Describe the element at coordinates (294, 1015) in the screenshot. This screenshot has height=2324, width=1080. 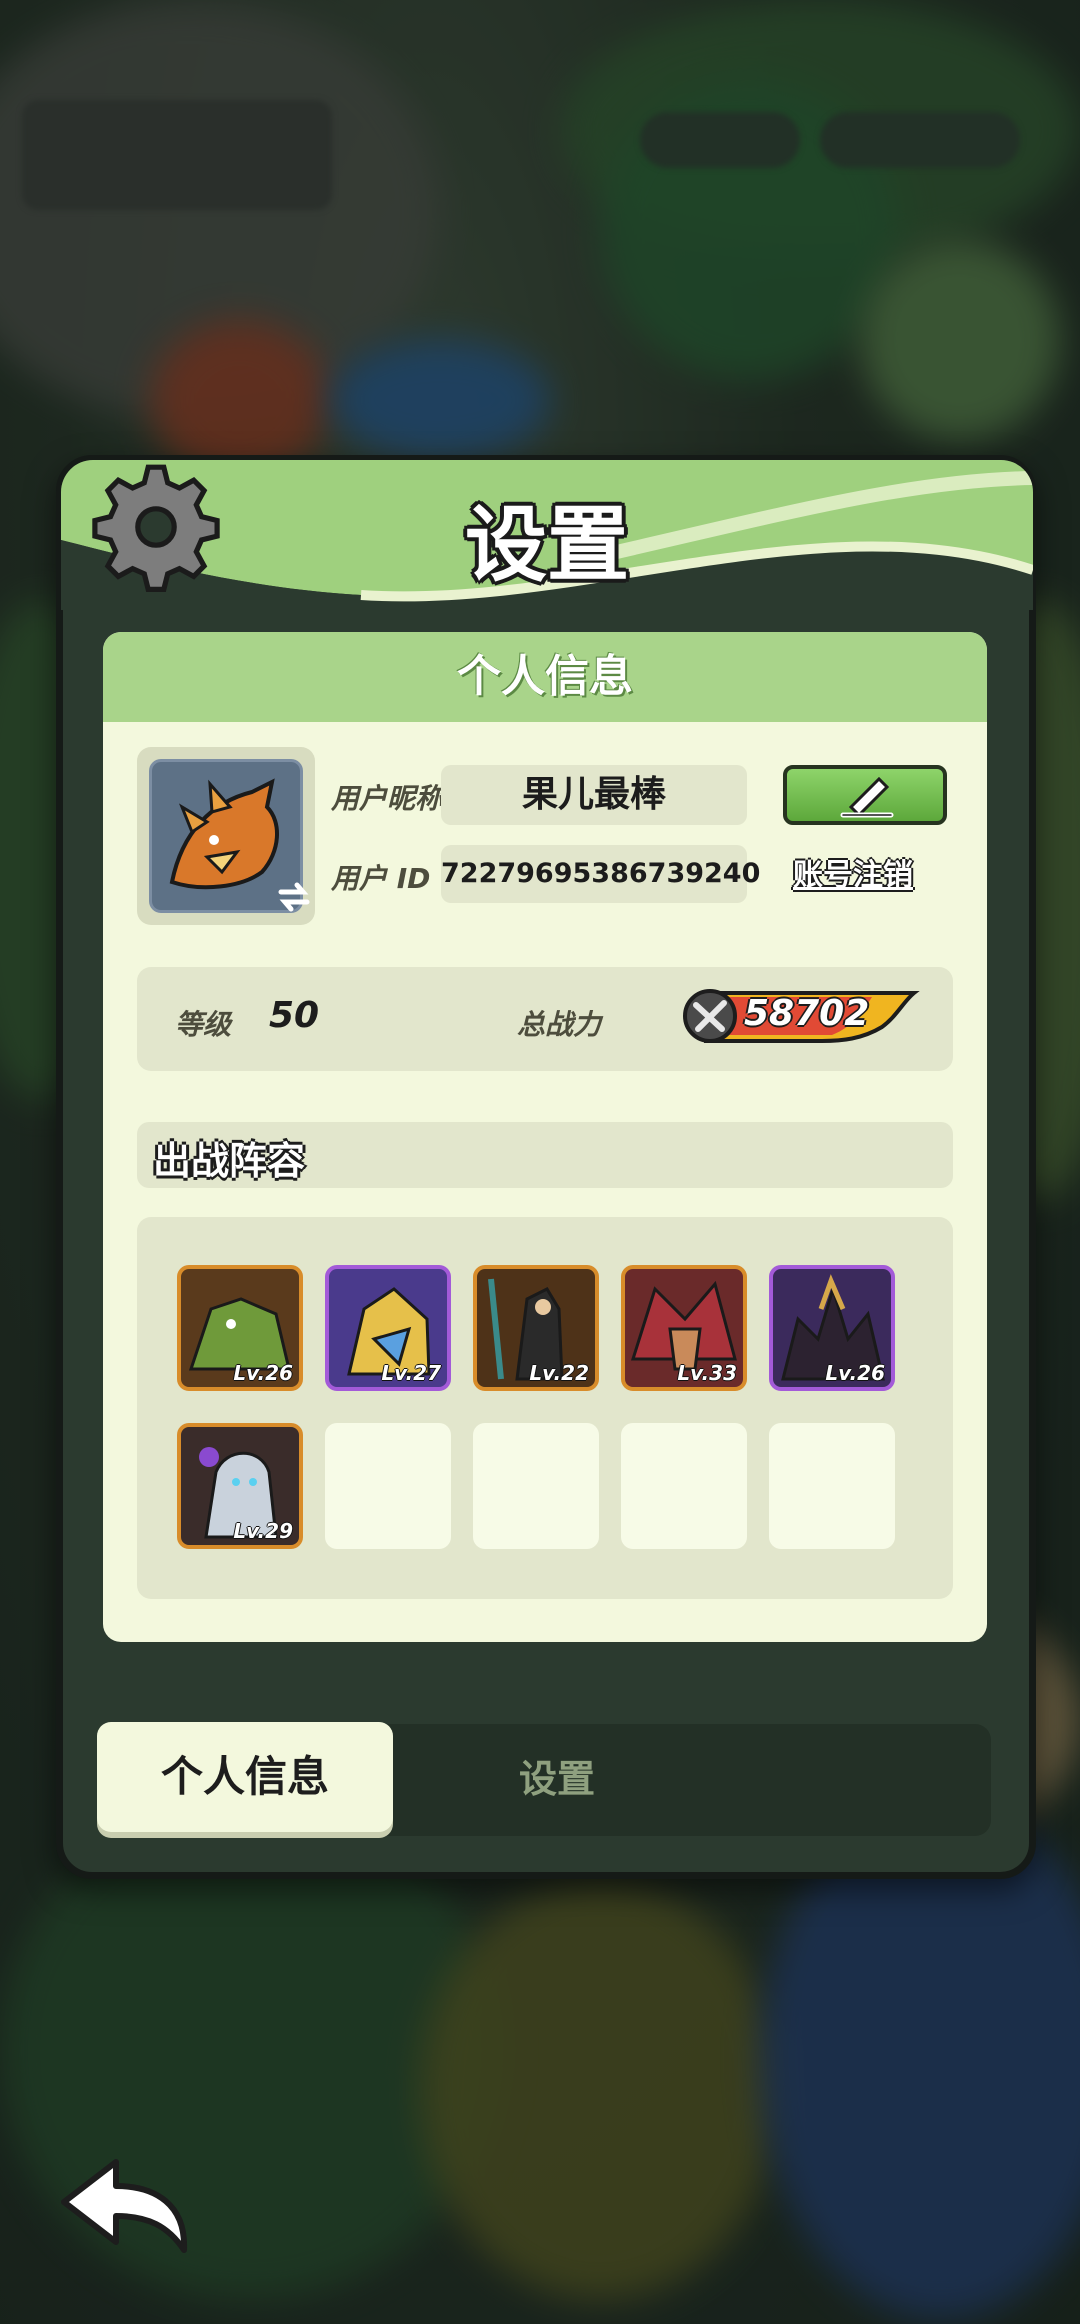
I see `level-value: 50` at that location.